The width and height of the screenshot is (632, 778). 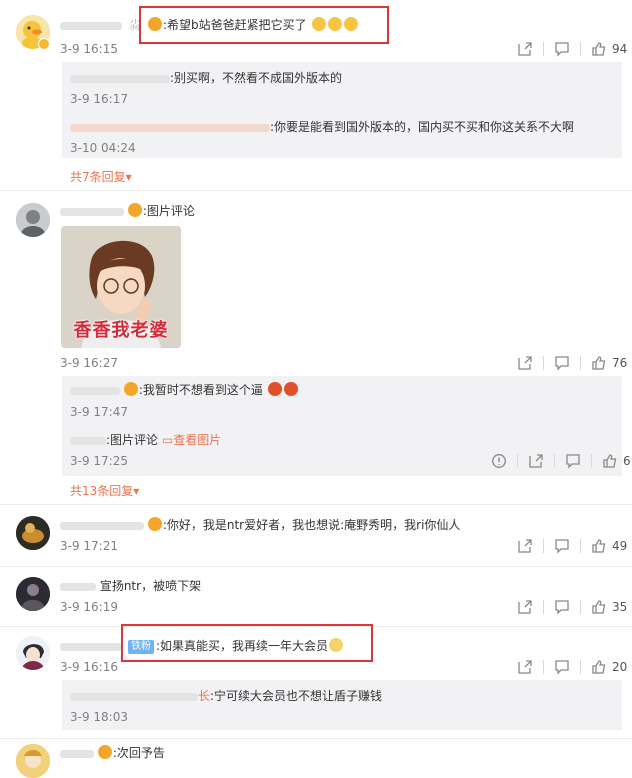 What do you see at coordinates (121, 287) in the screenshot?
I see `comment-image: 香香我老婆` at bounding box center [121, 287].